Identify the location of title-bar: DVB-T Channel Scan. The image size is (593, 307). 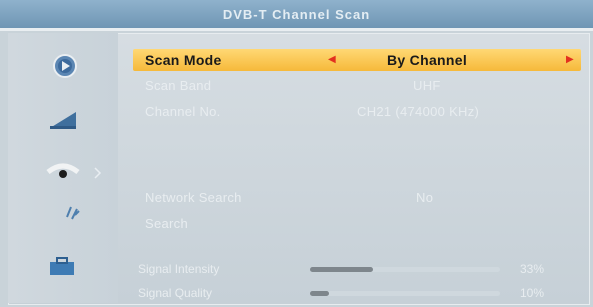
(296, 15).